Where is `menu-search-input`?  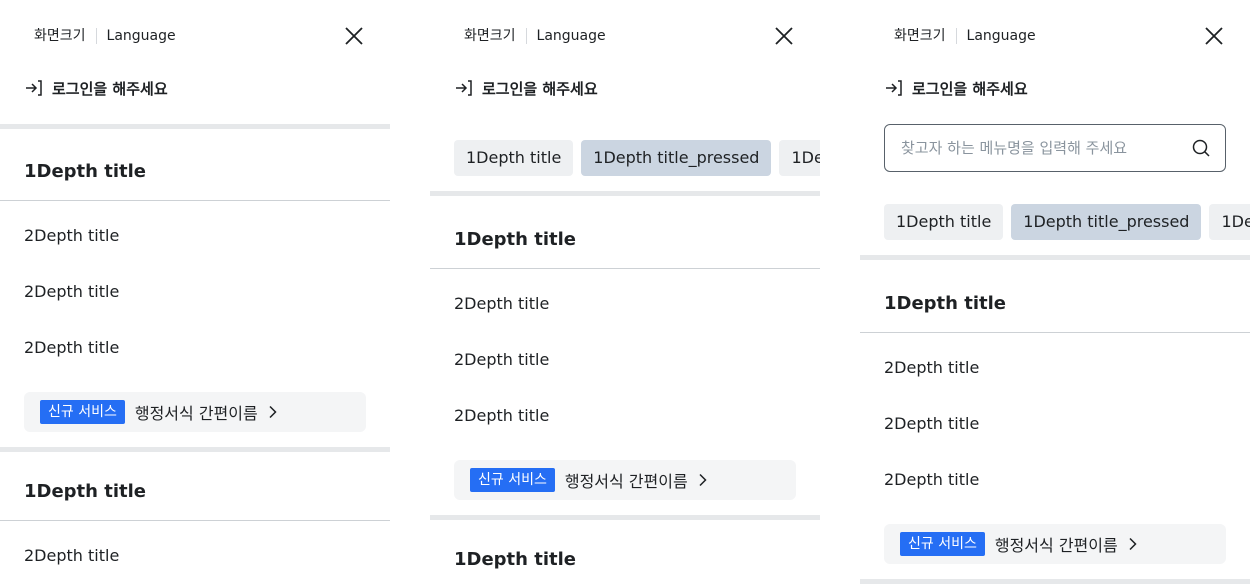 menu-search-input is located at coordinates (1046, 148).